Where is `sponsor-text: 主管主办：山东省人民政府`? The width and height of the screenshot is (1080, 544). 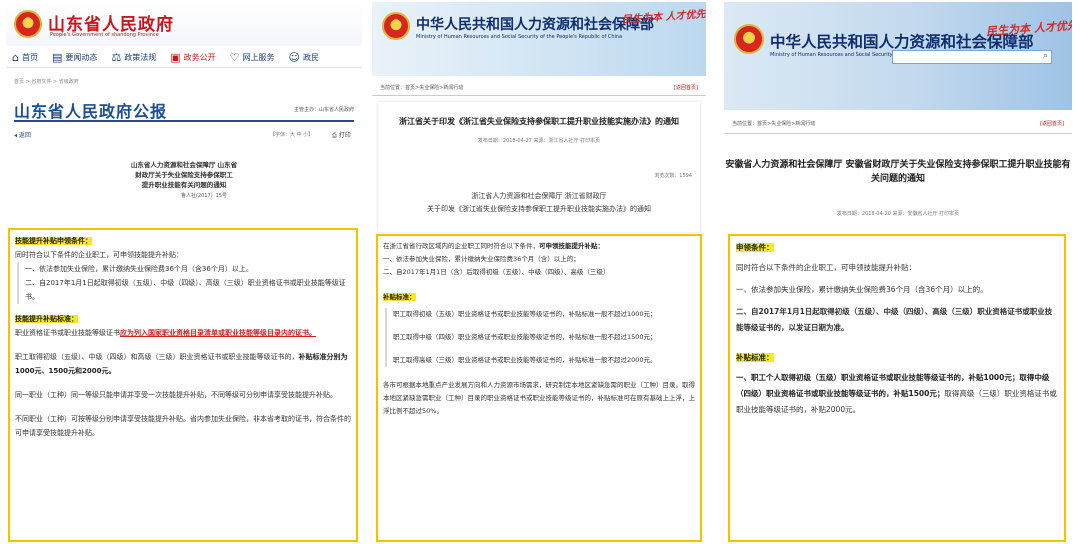
sponsor-text: 主管主办：山东省人民政府 is located at coordinates (323, 110).